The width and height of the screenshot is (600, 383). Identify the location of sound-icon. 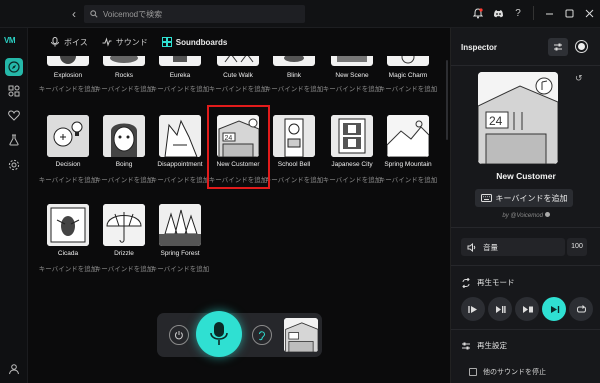
(107, 42).